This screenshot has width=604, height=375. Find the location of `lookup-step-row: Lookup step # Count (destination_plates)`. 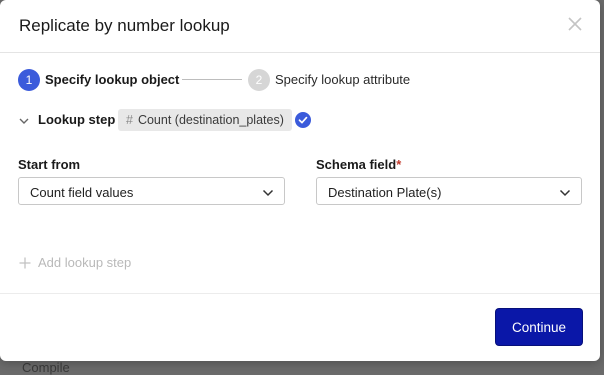

lookup-step-row: Lookup step # Count (destination_plates) is located at coordinates (298, 120).